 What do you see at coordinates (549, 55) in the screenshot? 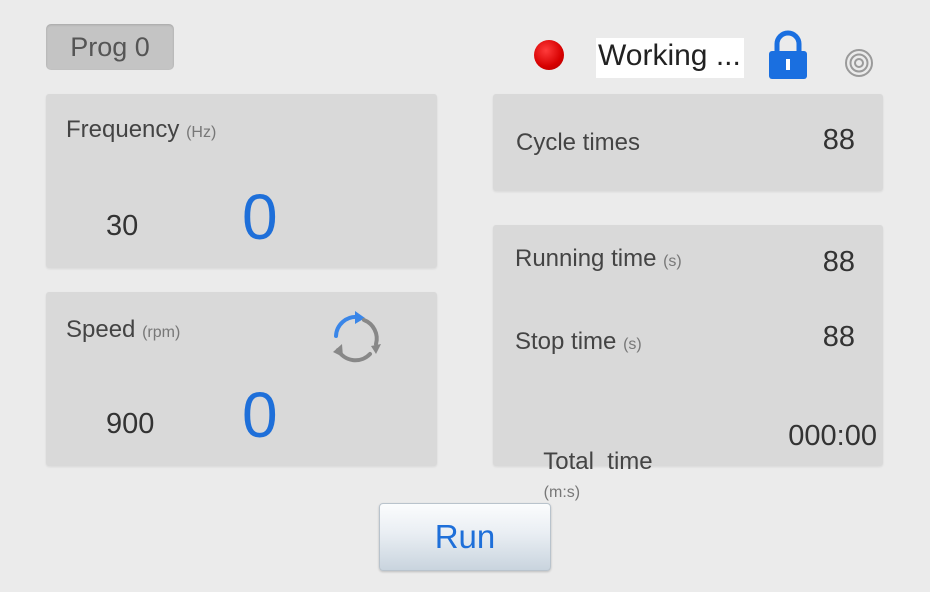
I see `status-indicator` at bounding box center [549, 55].